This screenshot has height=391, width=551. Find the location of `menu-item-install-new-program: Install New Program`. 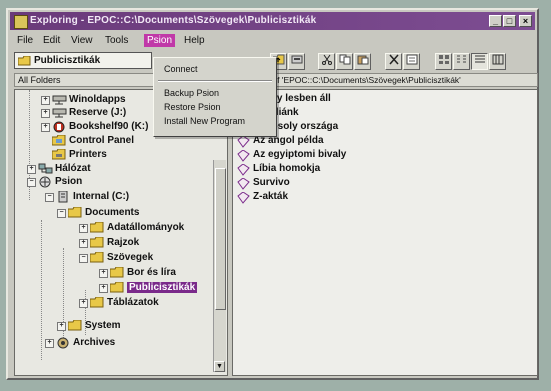

menu-item-install-new-program: Install New Program is located at coordinates (204, 121).